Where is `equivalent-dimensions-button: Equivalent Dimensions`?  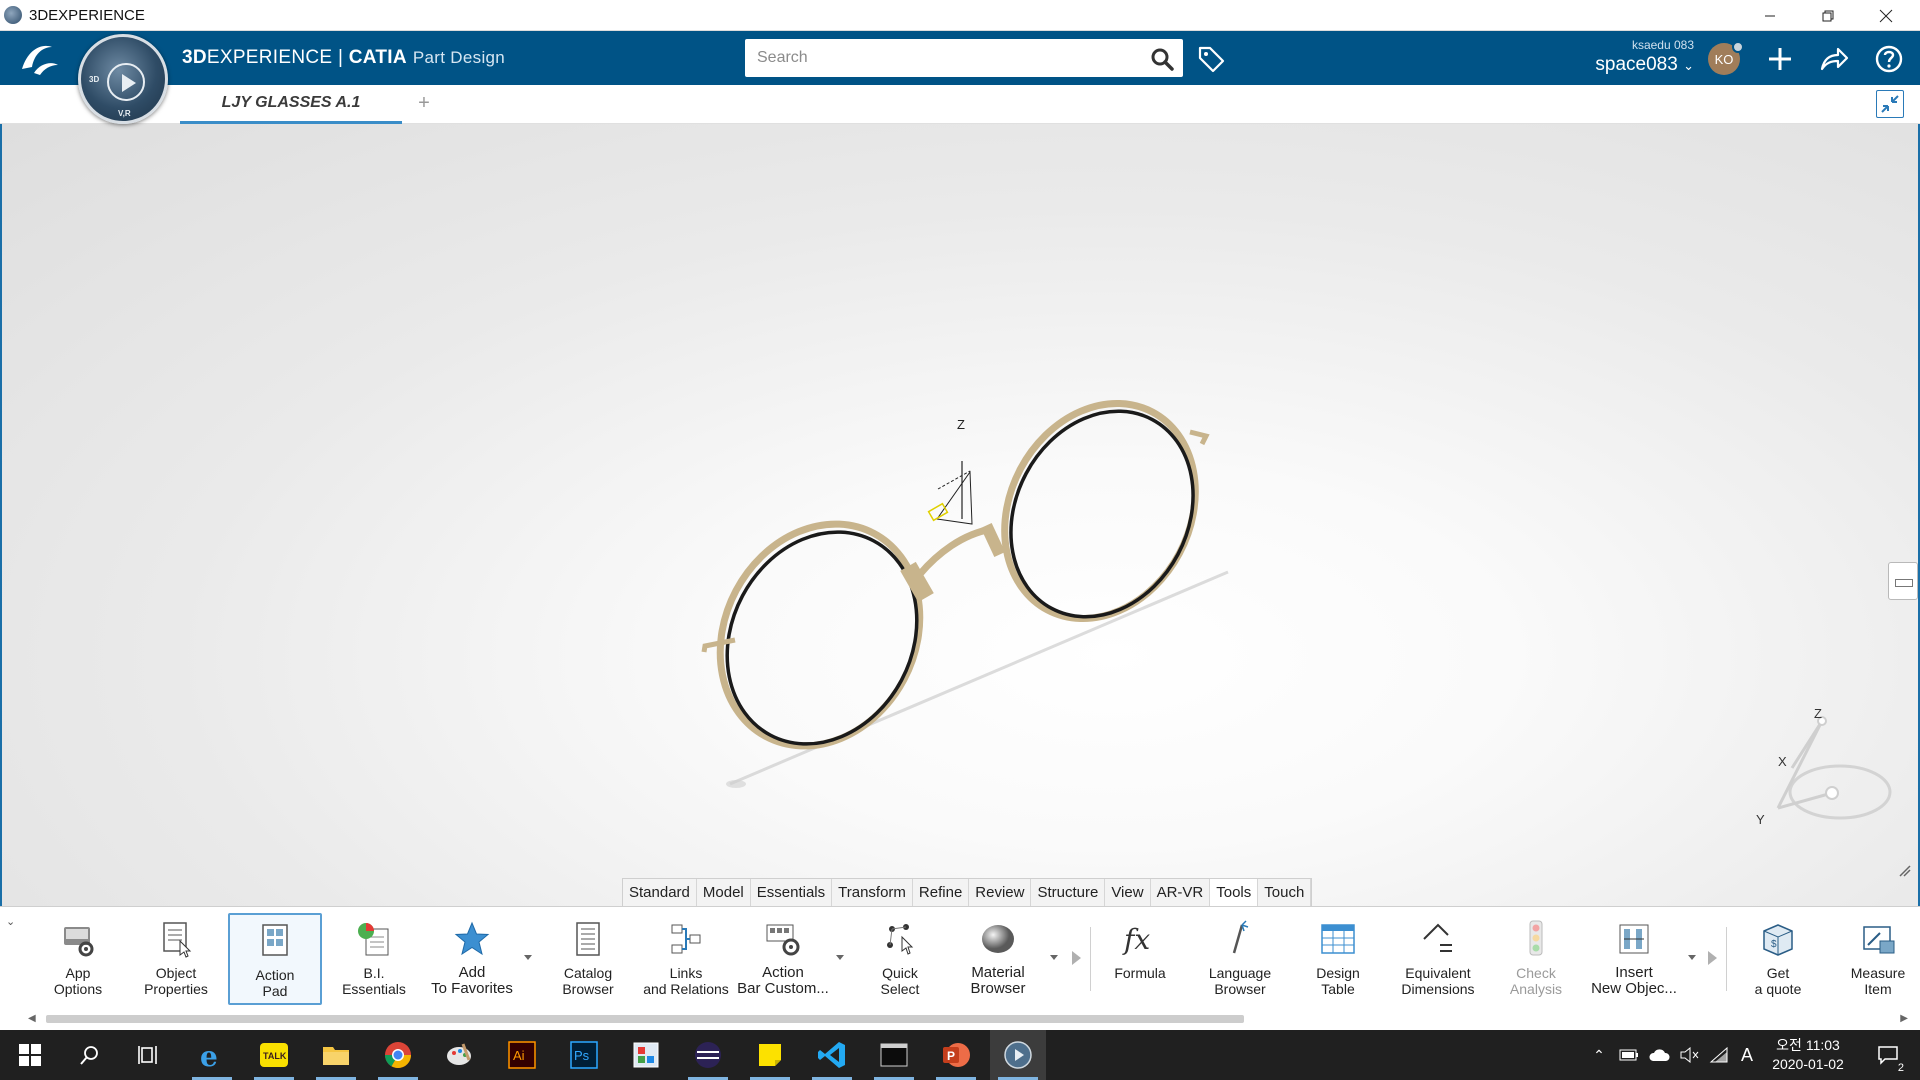 equivalent-dimensions-button: Equivalent Dimensions is located at coordinates (1438, 959).